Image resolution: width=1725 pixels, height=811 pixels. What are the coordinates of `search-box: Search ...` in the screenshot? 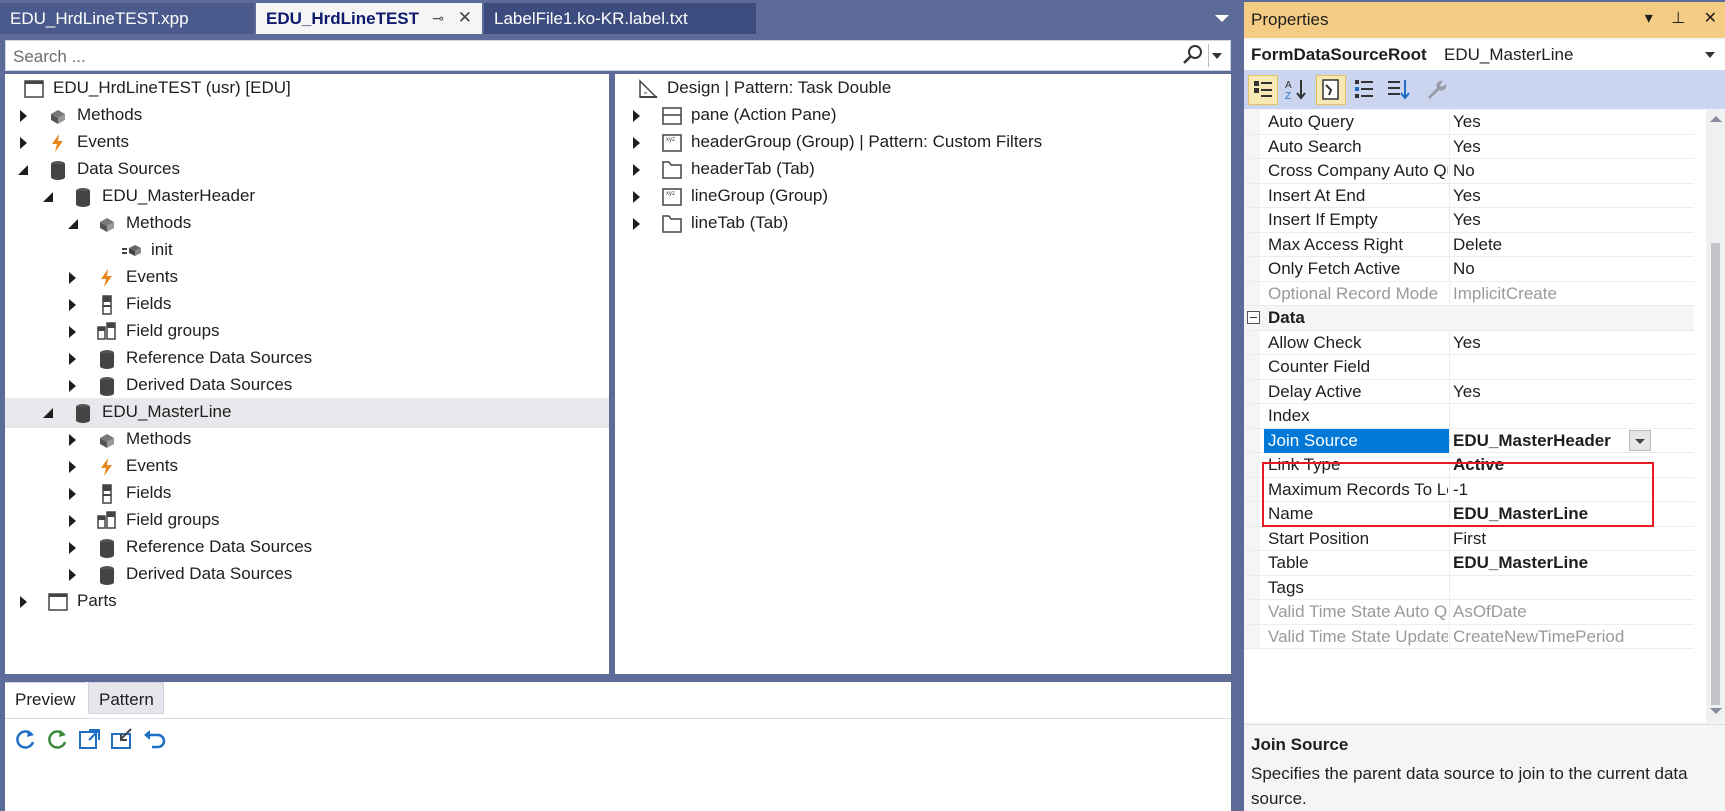 It's located at (618, 55).